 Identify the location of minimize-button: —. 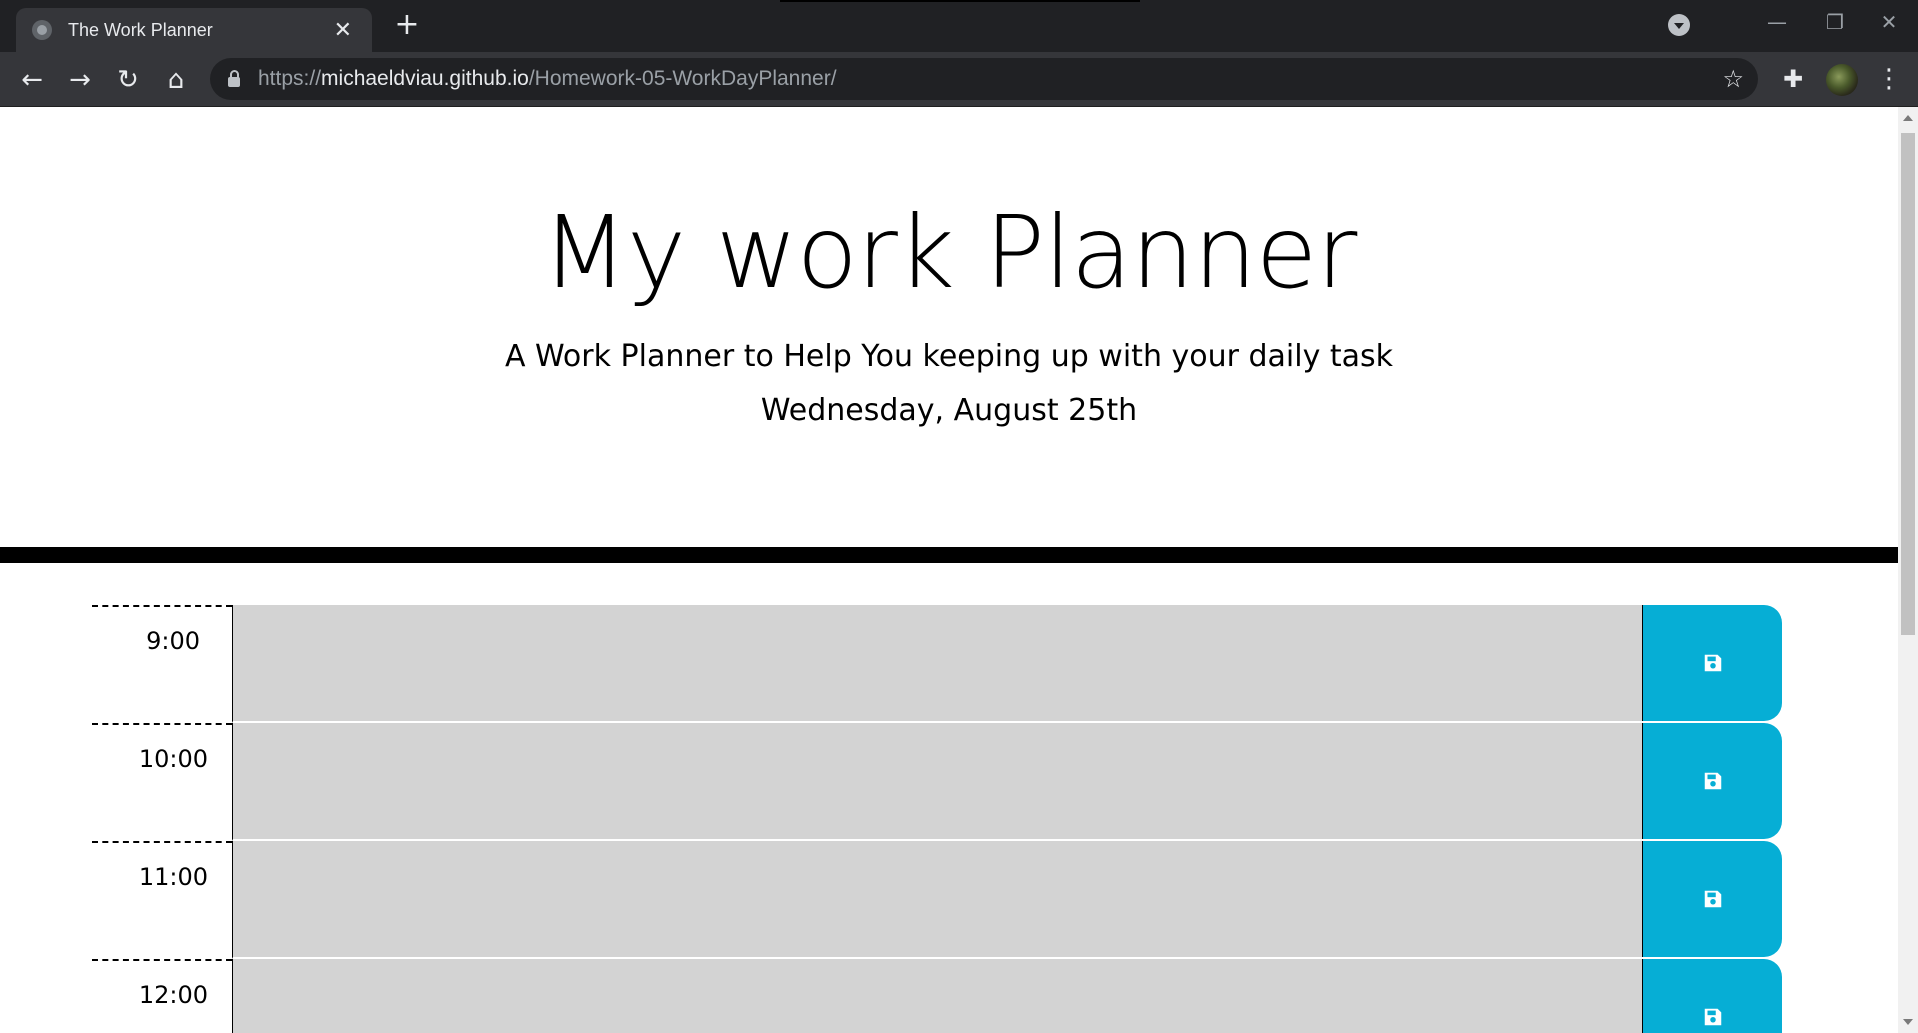
(1777, 22).